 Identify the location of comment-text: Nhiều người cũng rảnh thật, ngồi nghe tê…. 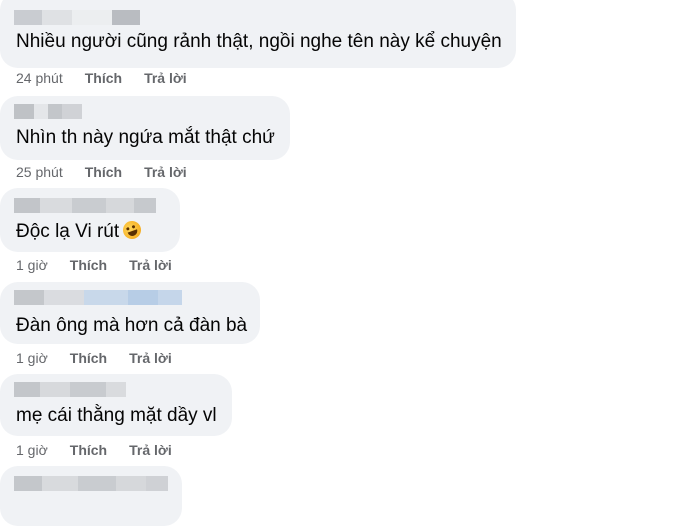
(259, 41).